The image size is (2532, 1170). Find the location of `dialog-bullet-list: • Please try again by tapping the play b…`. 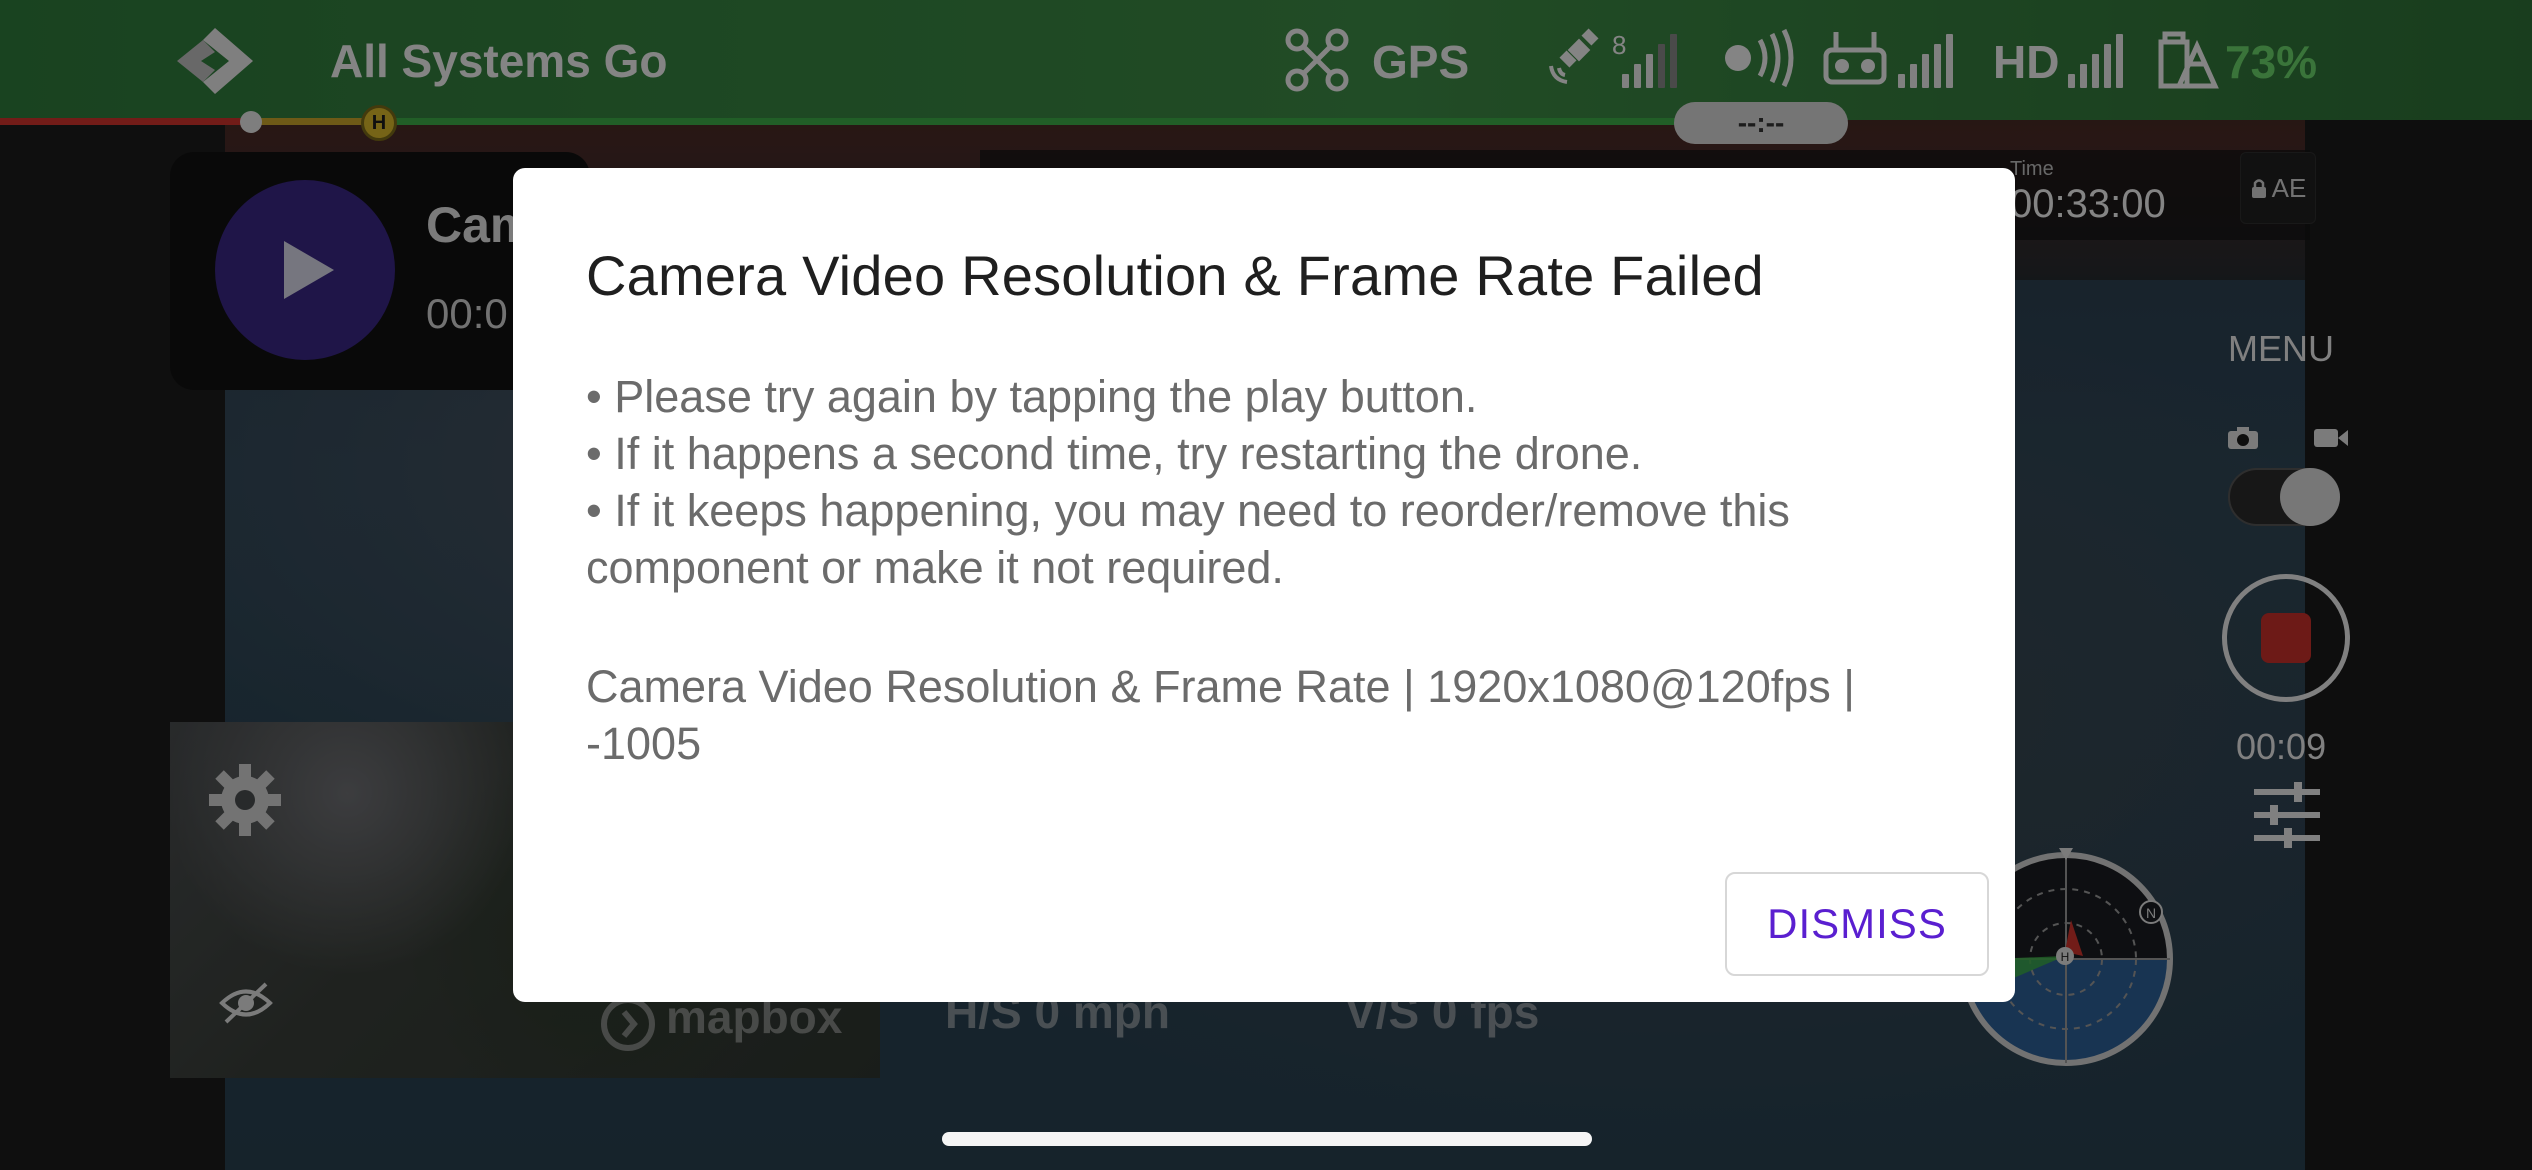

dialog-bullet-list: • Please try again by tapping the play b… is located at coordinates (1276, 482).